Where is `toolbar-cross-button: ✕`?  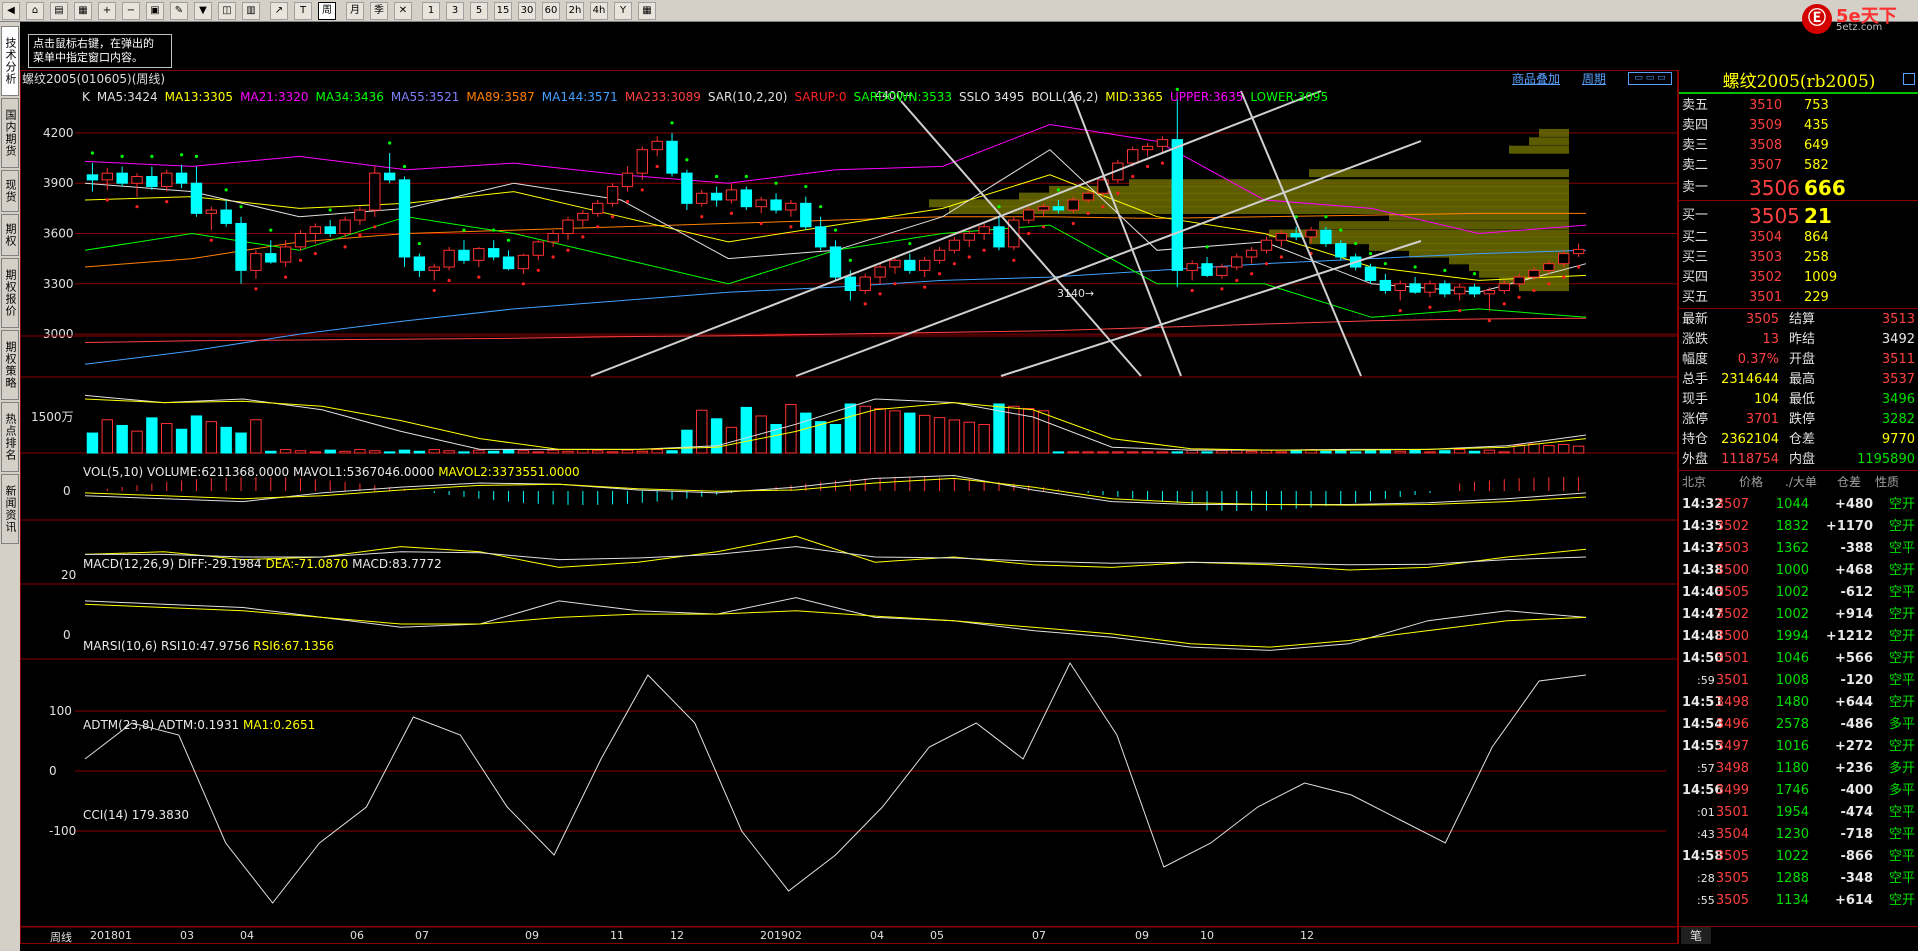
toolbar-cross-button: ✕ is located at coordinates (403, 11).